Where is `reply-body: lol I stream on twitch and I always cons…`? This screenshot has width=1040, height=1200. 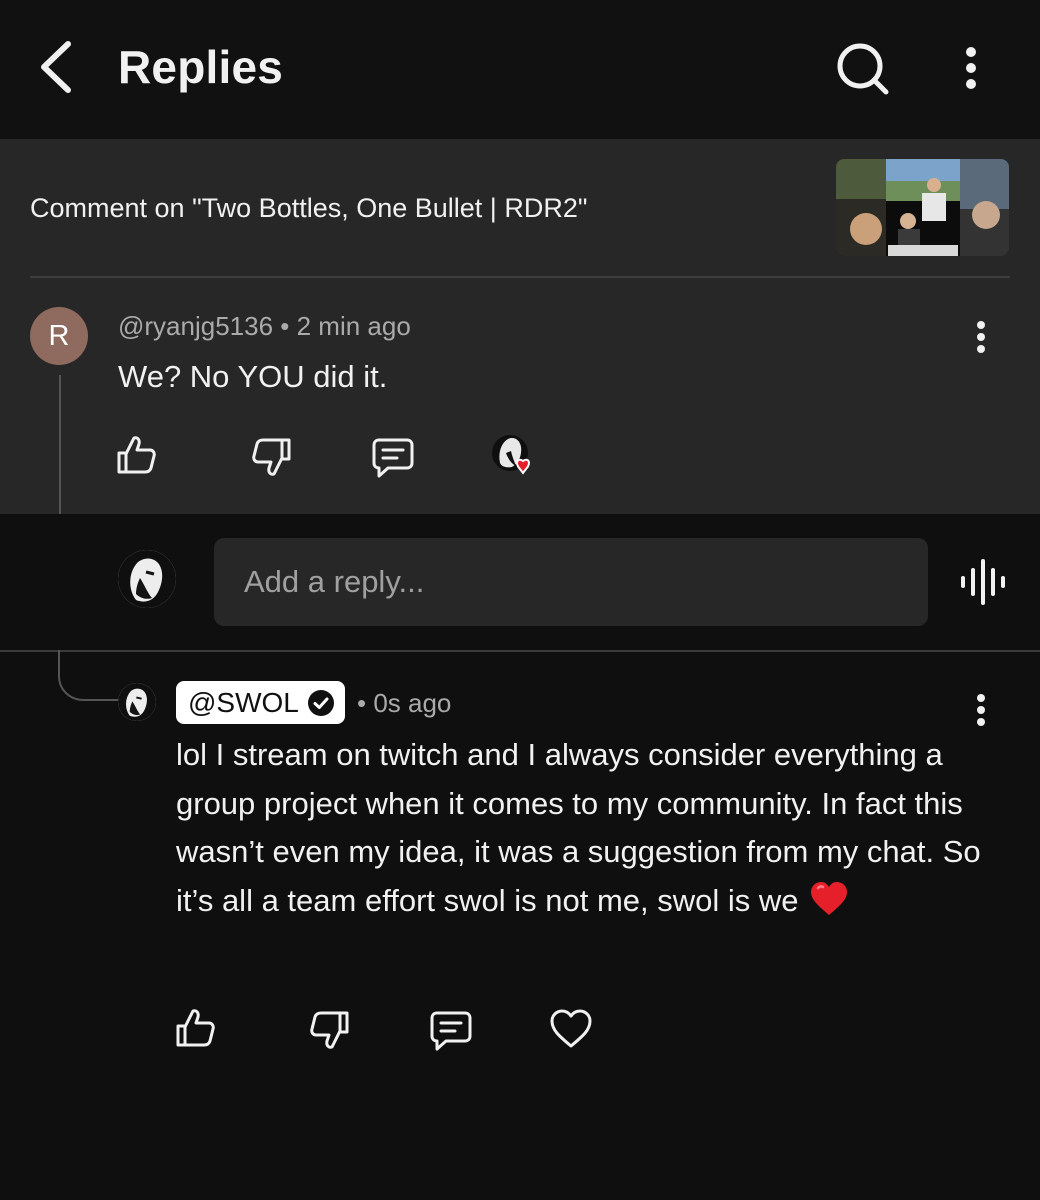 reply-body: lol I stream on twitch and I always cons… is located at coordinates (578, 827).